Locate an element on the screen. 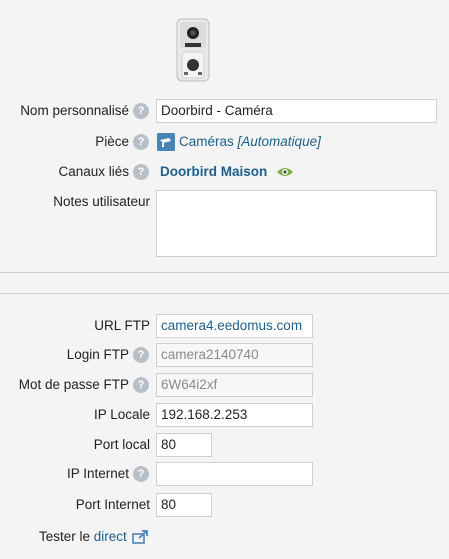 Image resolution: width=449 pixels, height=559 pixels. row-ftp-url: URL FTP camera4.eedomus.com is located at coordinates (224, 326).